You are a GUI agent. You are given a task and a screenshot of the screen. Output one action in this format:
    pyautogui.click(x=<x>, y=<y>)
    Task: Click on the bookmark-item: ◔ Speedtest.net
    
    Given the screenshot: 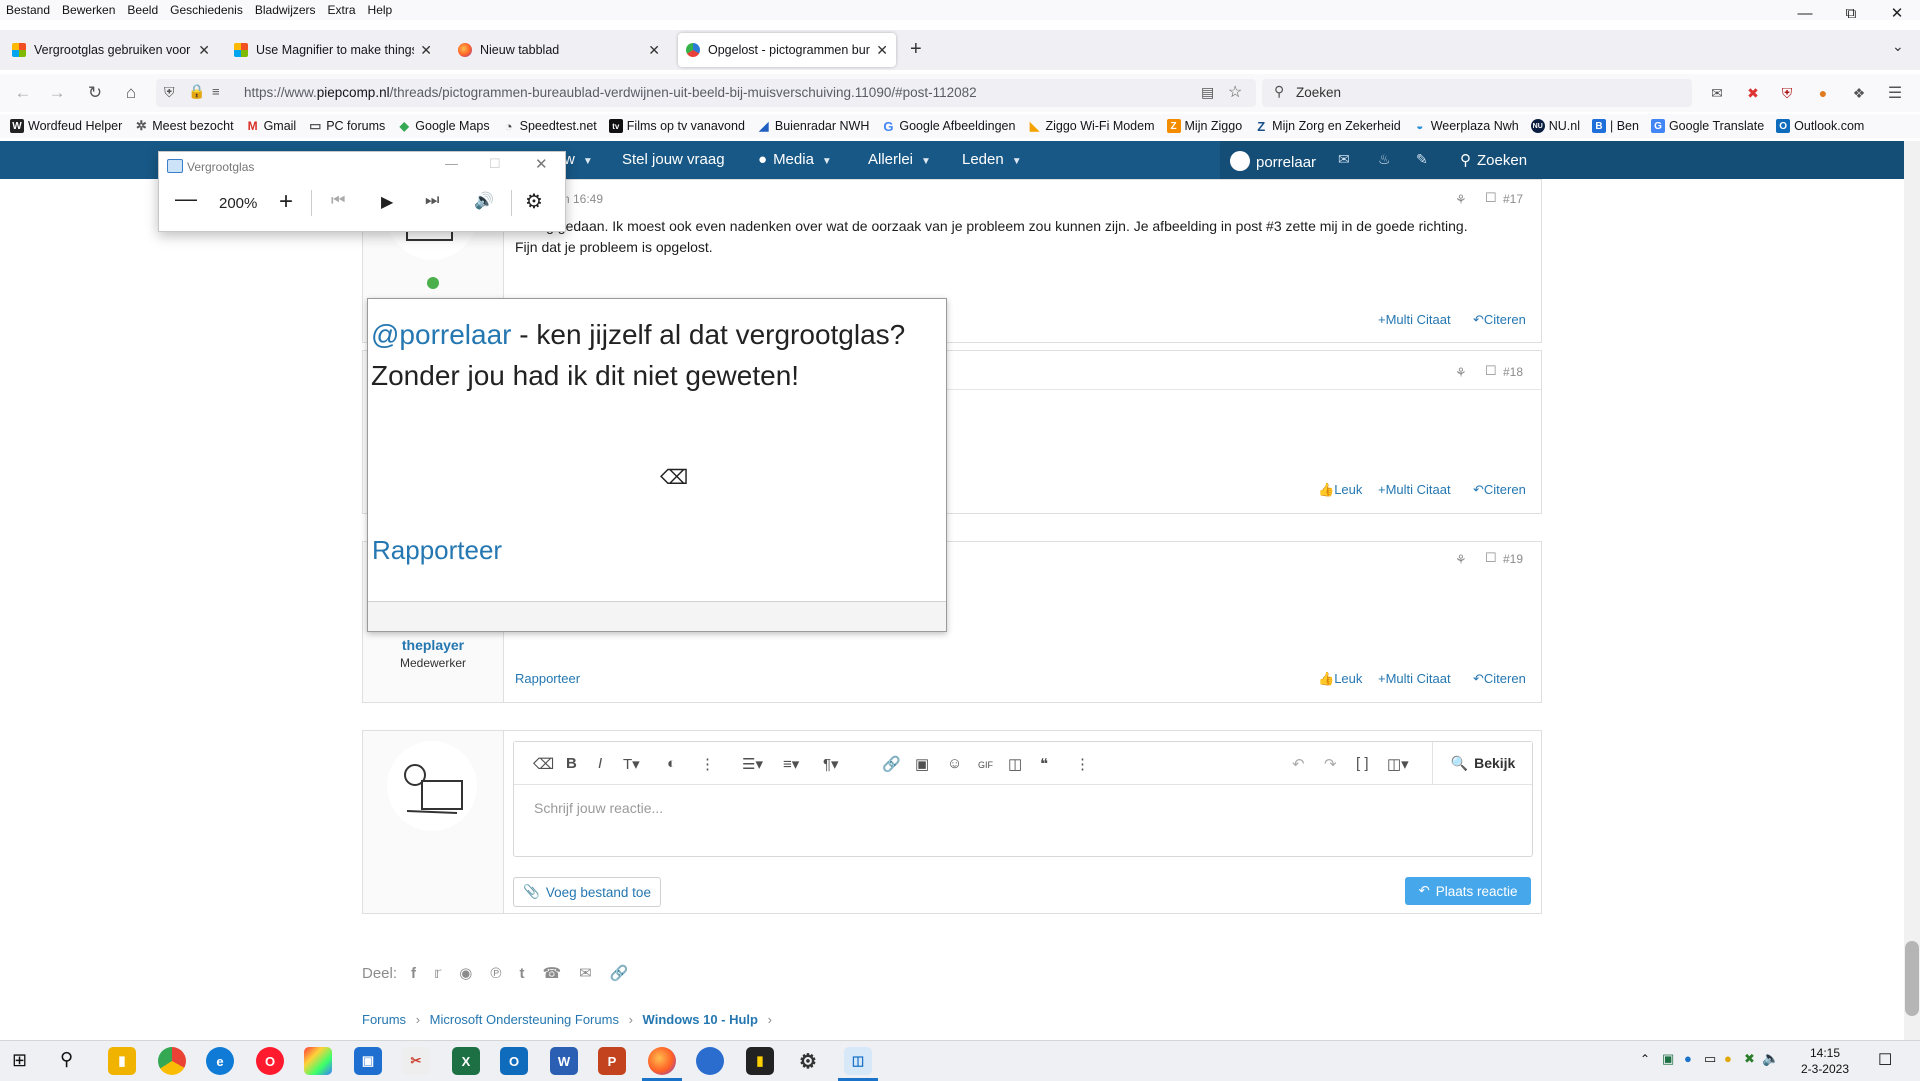 What is the action you would take?
    pyautogui.click(x=549, y=126)
    